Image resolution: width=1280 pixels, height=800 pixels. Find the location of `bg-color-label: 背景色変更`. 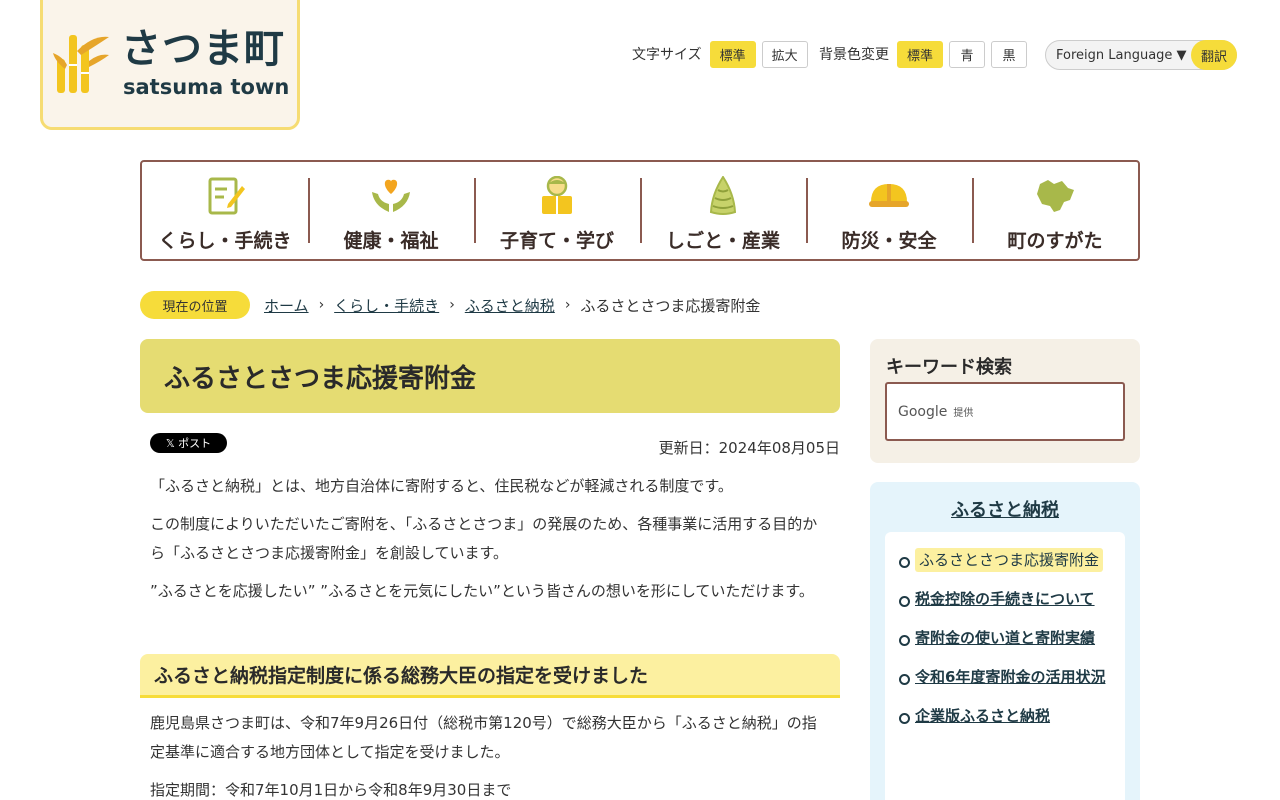

bg-color-label: 背景色変更 is located at coordinates (854, 55).